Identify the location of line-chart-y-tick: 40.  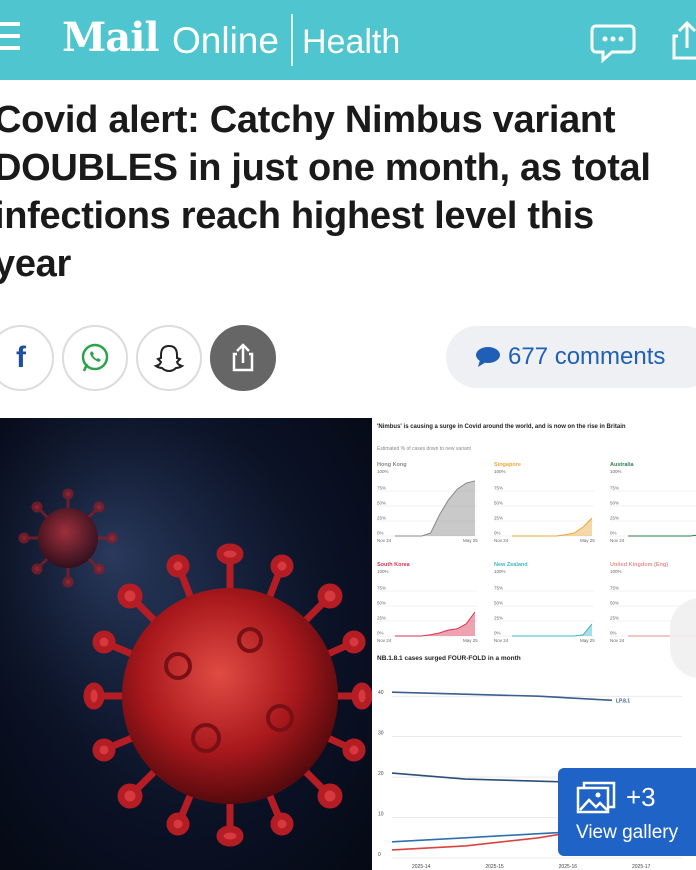
(381, 693).